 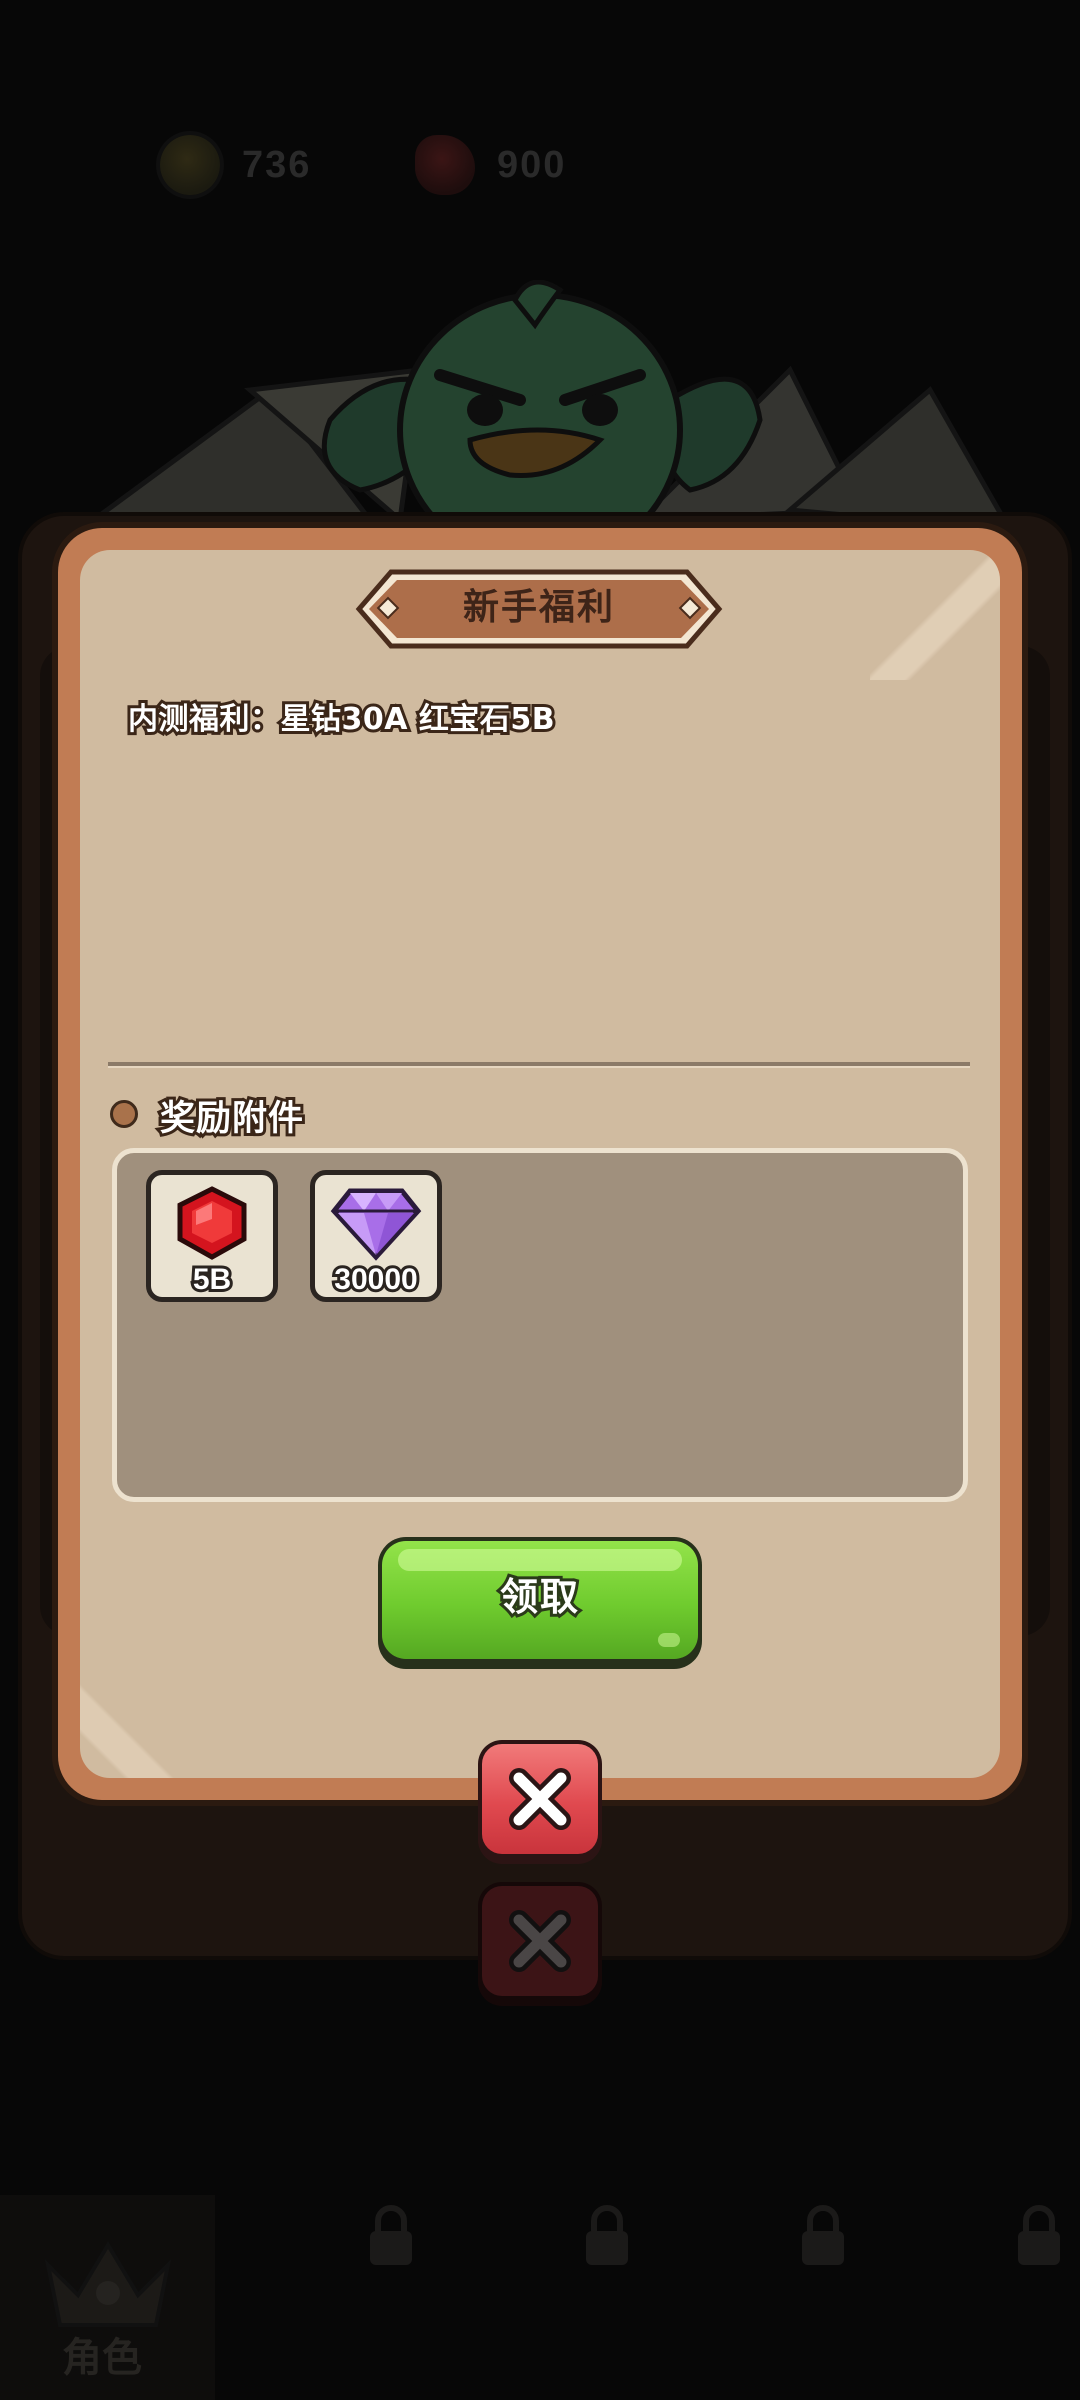 I want to click on bullet-dot, so click(x=124, y=1114).